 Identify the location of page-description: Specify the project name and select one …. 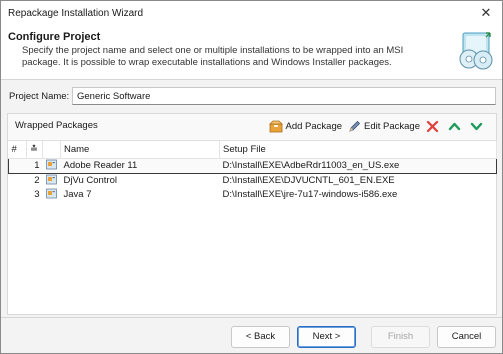
(213, 56).